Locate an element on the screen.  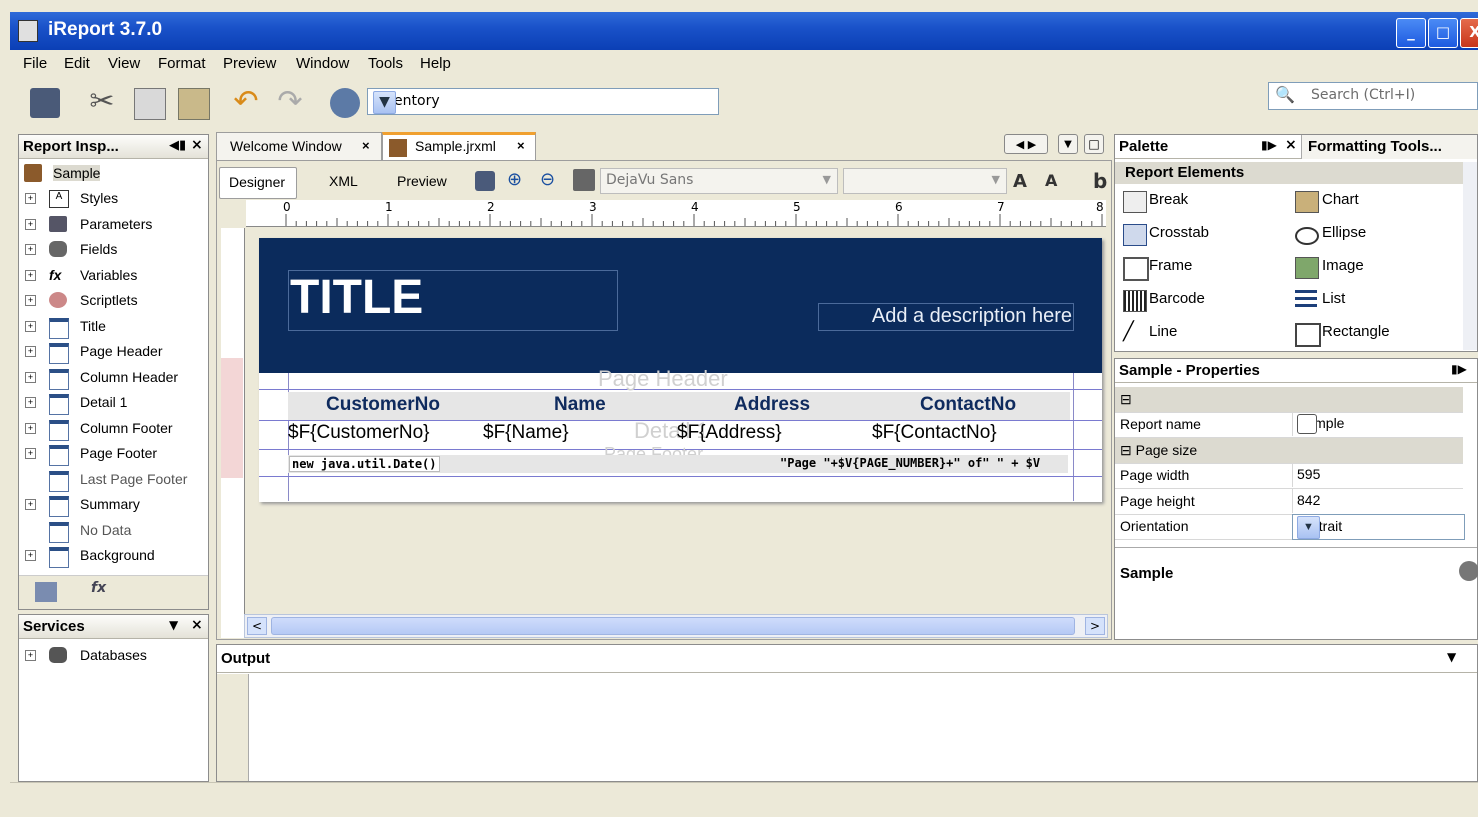
minimize-panel-icon: ▼ is located at coordinates (173, 625).